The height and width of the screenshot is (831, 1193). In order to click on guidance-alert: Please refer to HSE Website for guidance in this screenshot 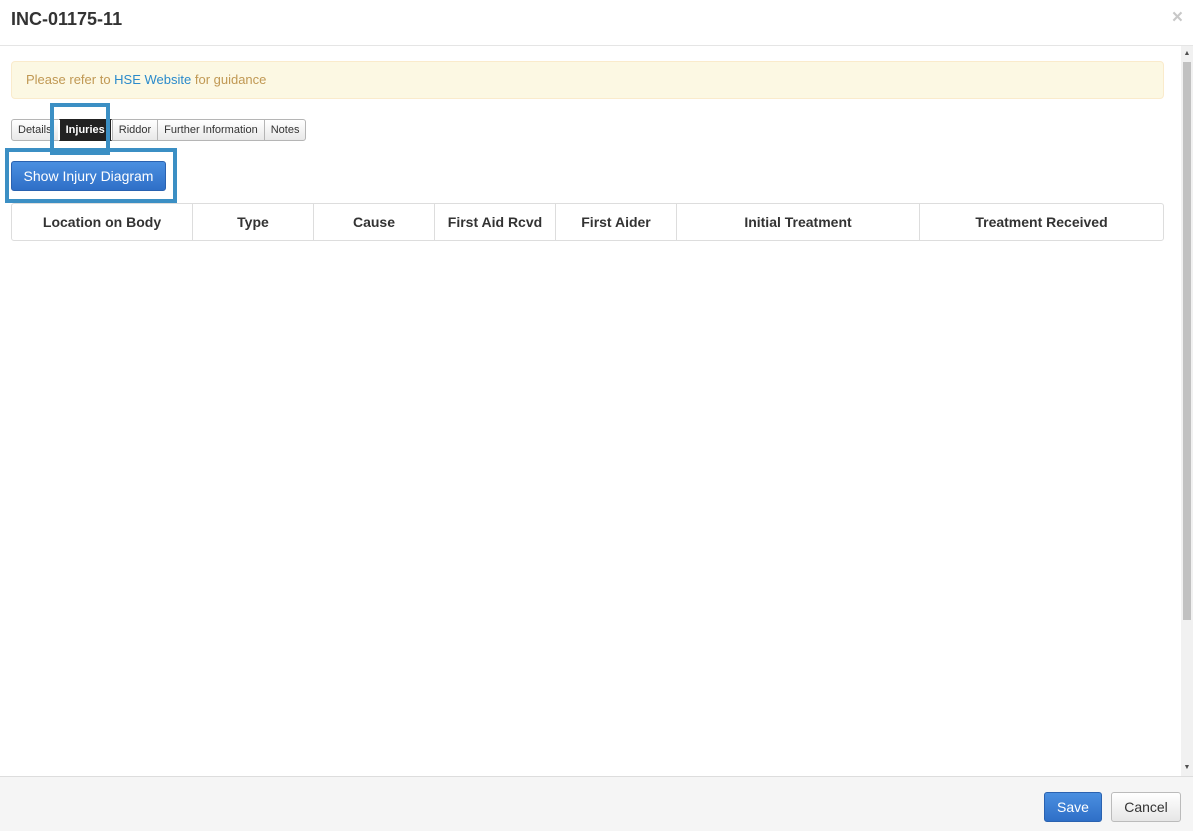, I will do `click(587, 80)`.